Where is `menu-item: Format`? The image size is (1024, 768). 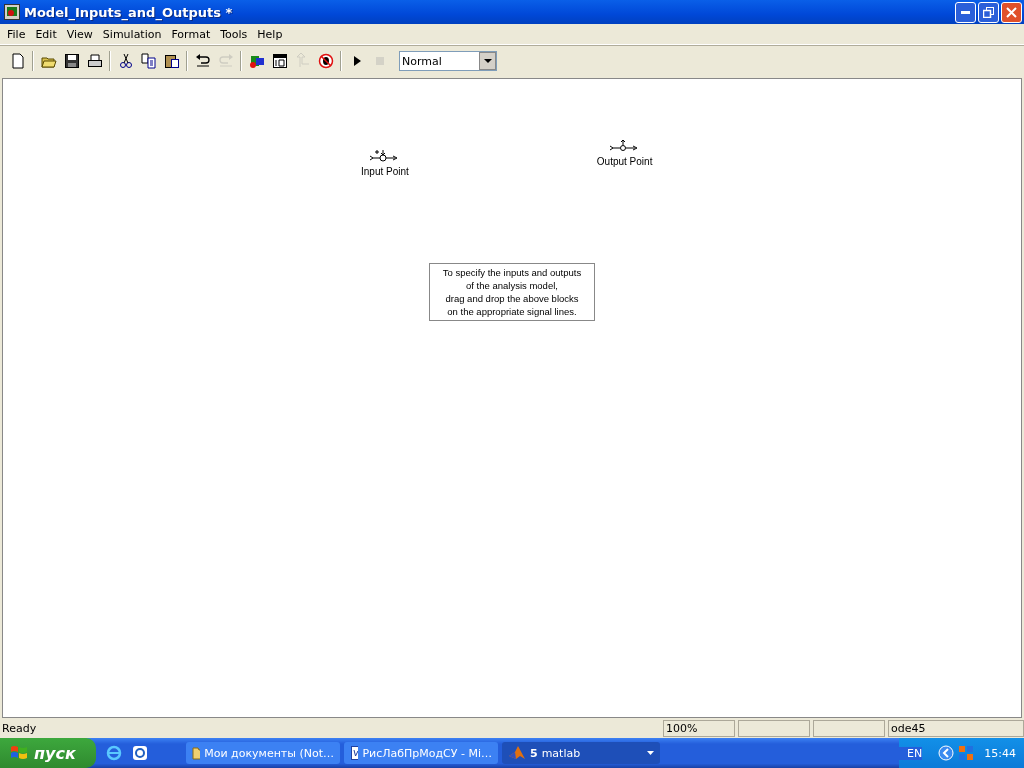 menu-item: Format is located at coordinates (191, 34).